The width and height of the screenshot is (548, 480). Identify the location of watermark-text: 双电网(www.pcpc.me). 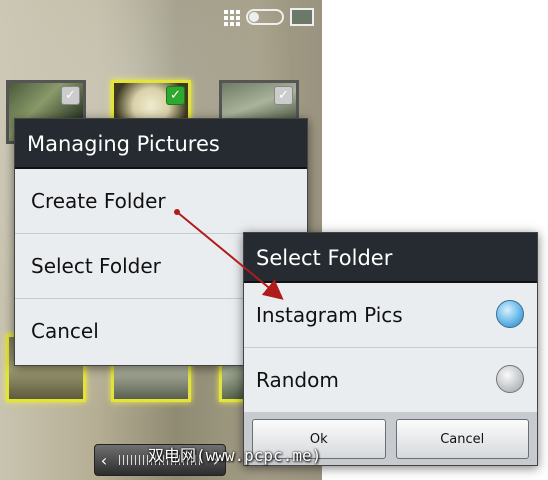
(235, 455).